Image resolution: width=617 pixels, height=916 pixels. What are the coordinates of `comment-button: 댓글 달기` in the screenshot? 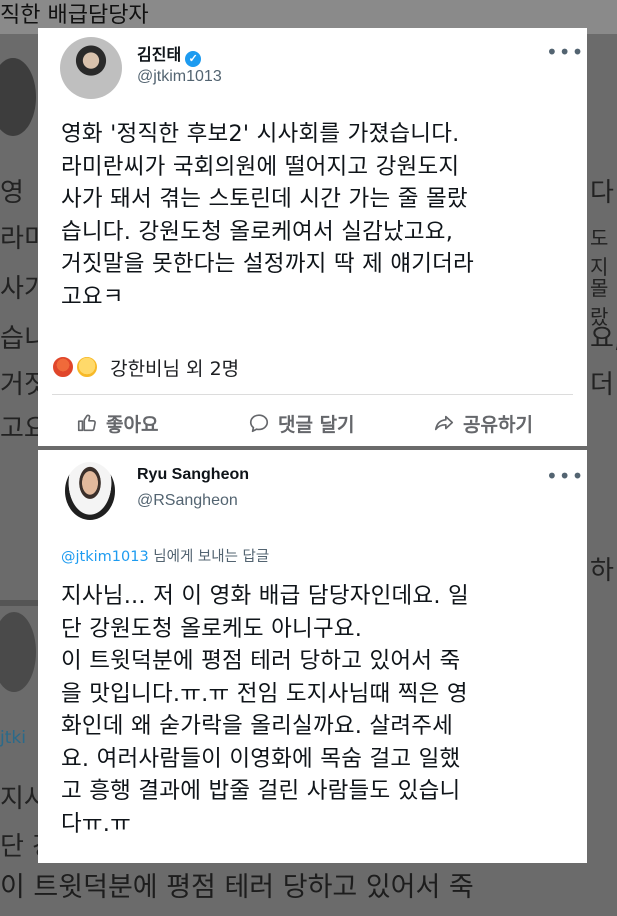 It's located at (301, 423).